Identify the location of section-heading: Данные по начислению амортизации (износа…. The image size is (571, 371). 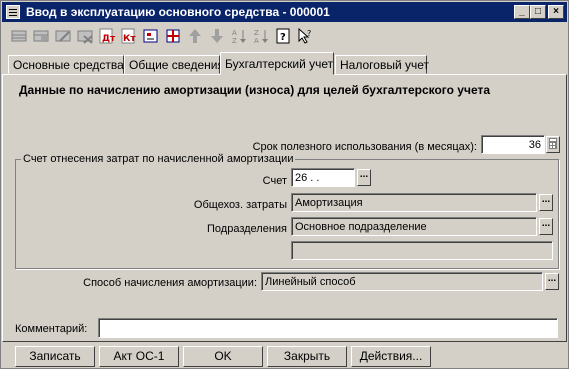
(255, 90).